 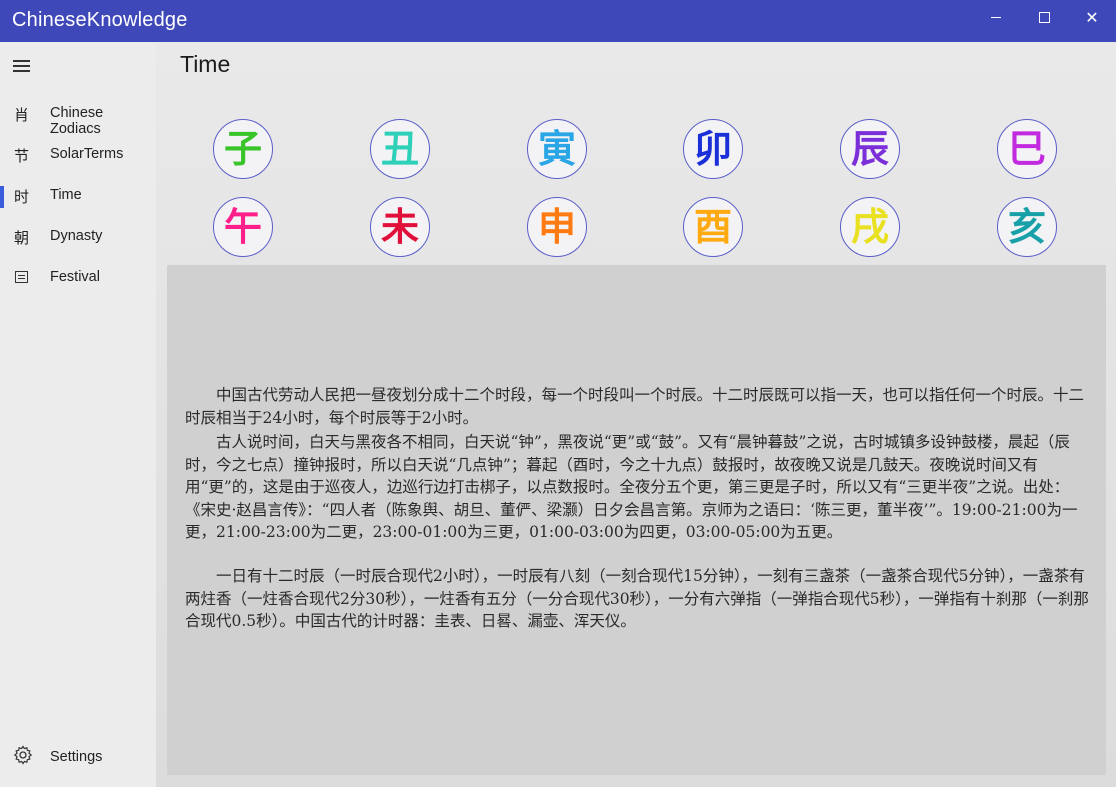 I want to click on branch-button-wei: 未, so click(x=400, y=227).